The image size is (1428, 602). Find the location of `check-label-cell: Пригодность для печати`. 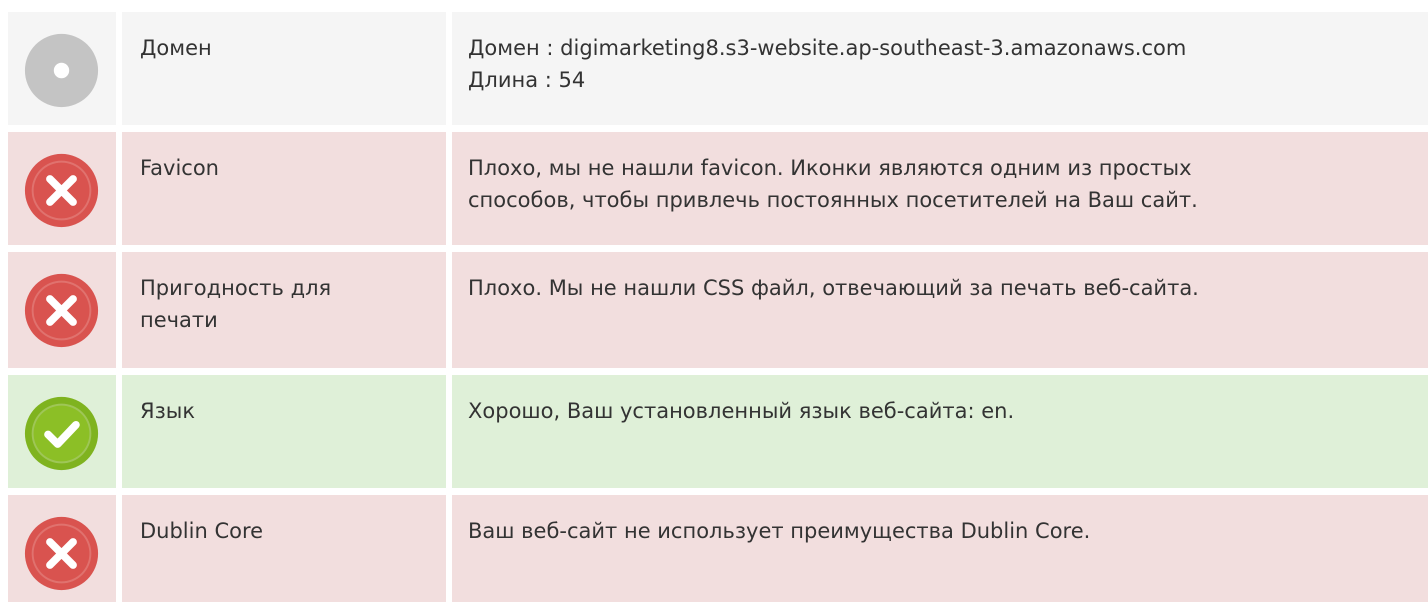

check-label-cell: Пригодность для печати is located at coordinates (284, 310).